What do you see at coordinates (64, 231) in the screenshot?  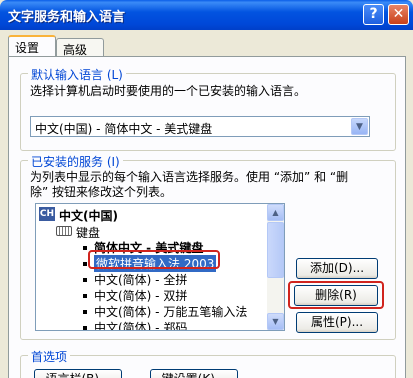 I see `keyboard-icon` at bounding box center [64, 231].